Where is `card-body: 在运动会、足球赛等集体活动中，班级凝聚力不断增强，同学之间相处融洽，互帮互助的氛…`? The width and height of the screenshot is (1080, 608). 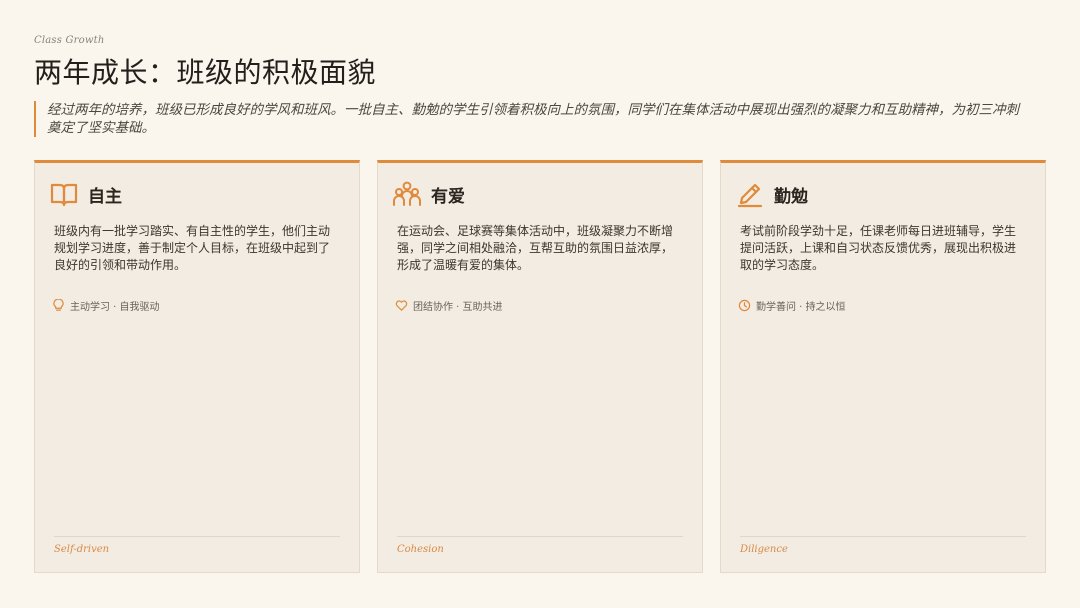 card-body: 在运动会、足球赛等集体活动中，班级凝聚力不断增强，同学之间相处融洽，互帮互助的氛… is located at coordinates (535, 248).